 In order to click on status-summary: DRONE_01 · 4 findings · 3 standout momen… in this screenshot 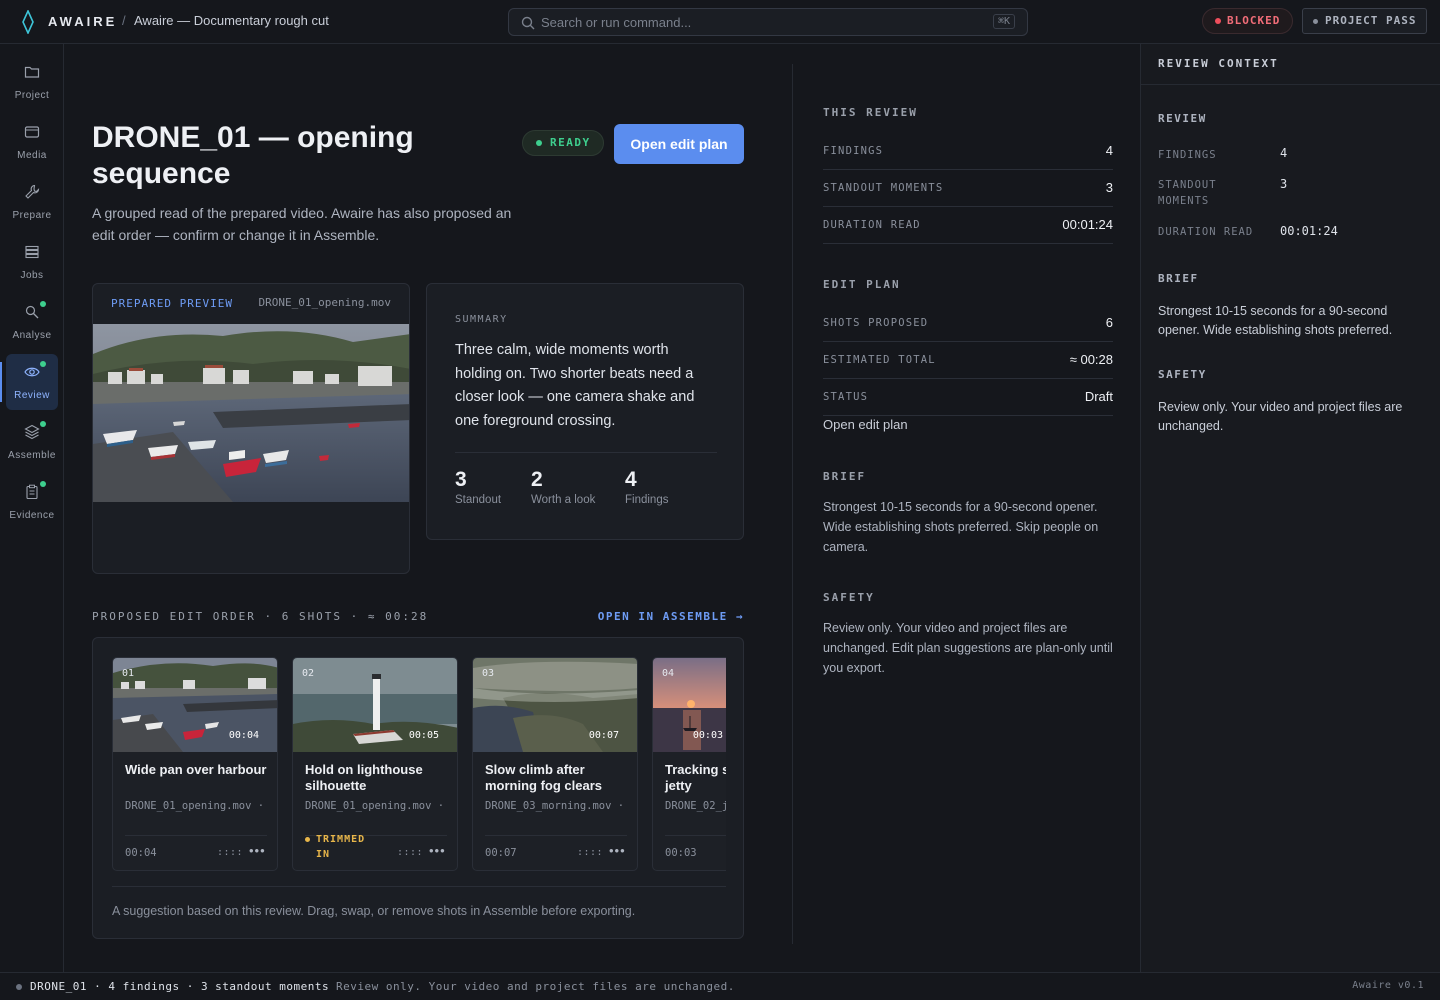, I will do `click(180, 986)`.